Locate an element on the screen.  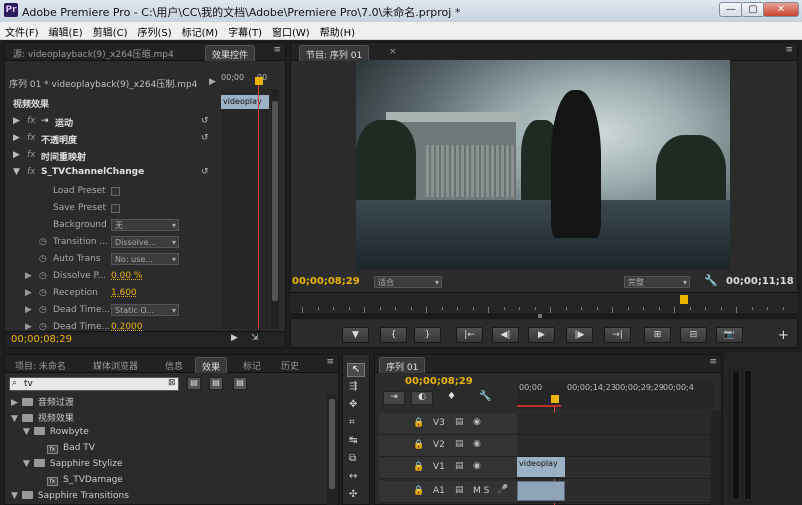
track-header: 🔒 A1 ▤ M S 🎤 is located at coordinates (448, 492).